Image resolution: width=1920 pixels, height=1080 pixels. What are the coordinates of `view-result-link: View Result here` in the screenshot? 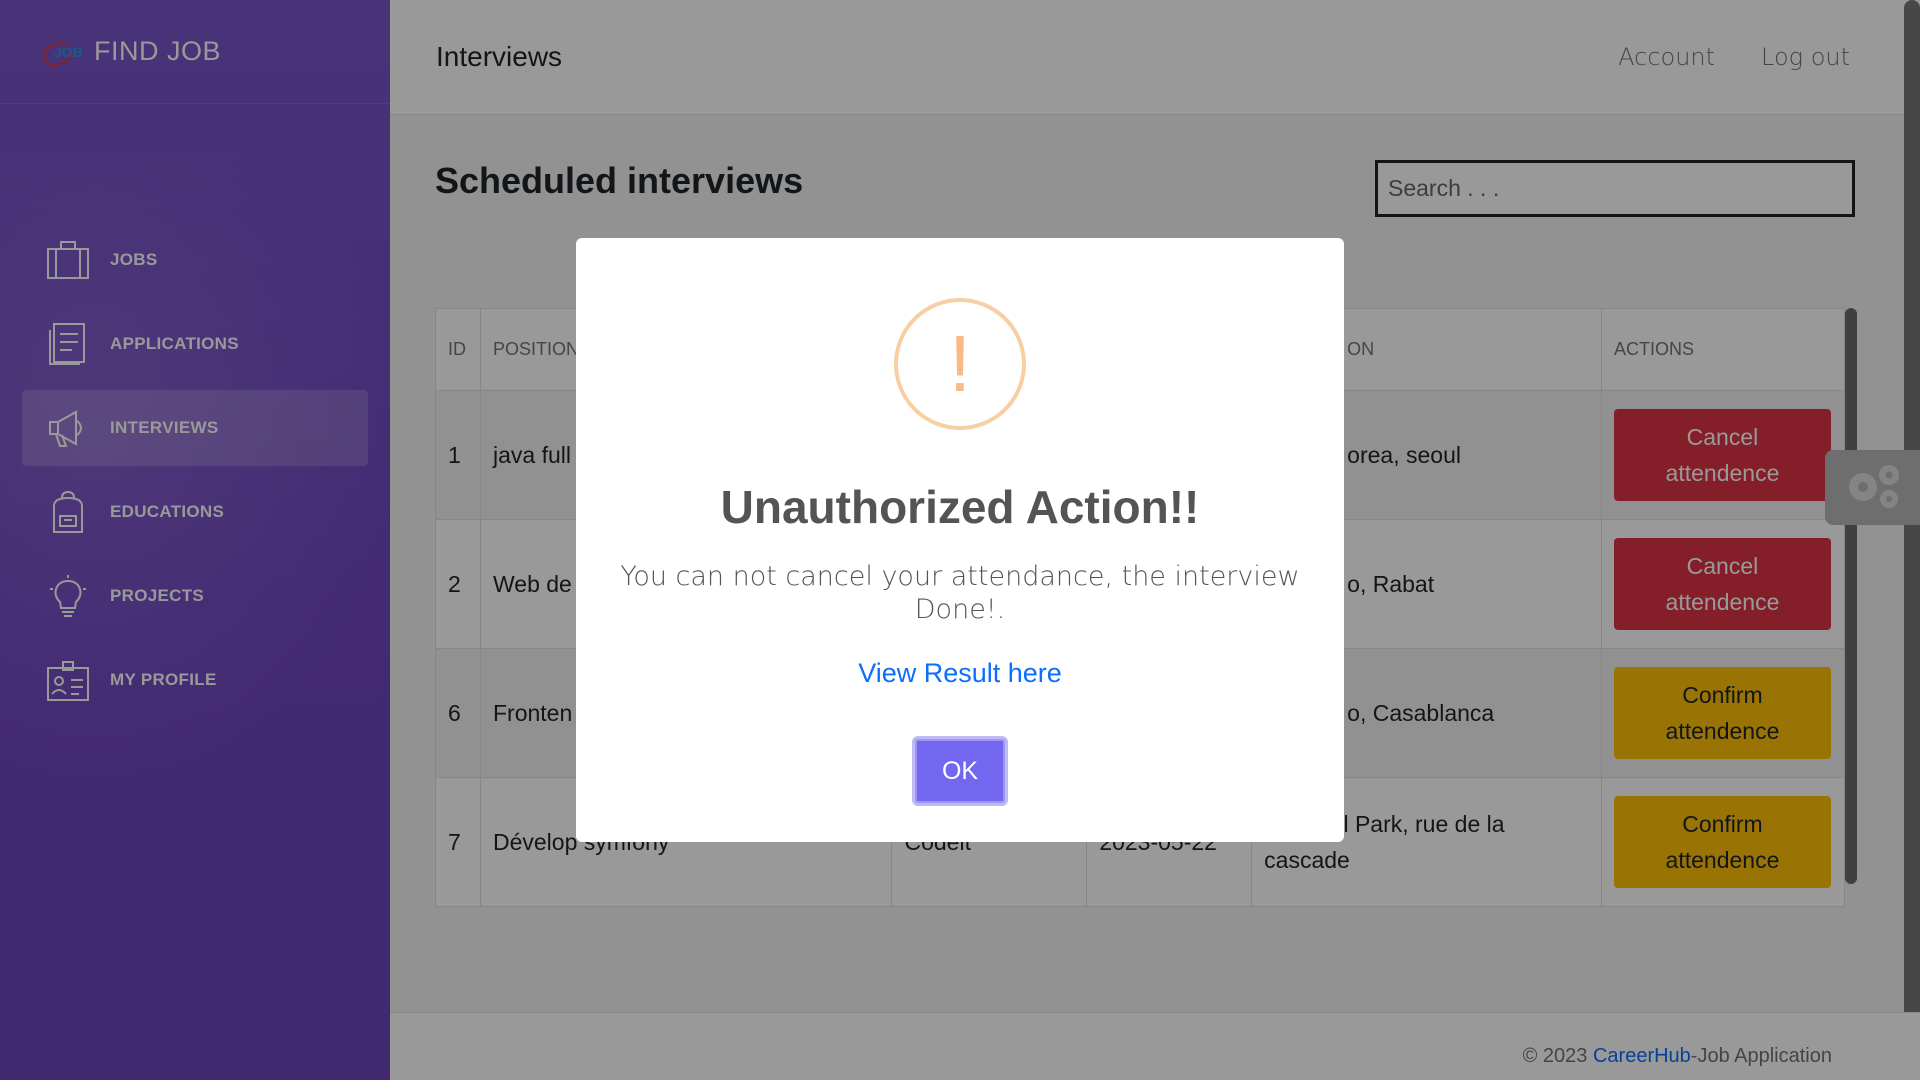 It's located at (960, 673).